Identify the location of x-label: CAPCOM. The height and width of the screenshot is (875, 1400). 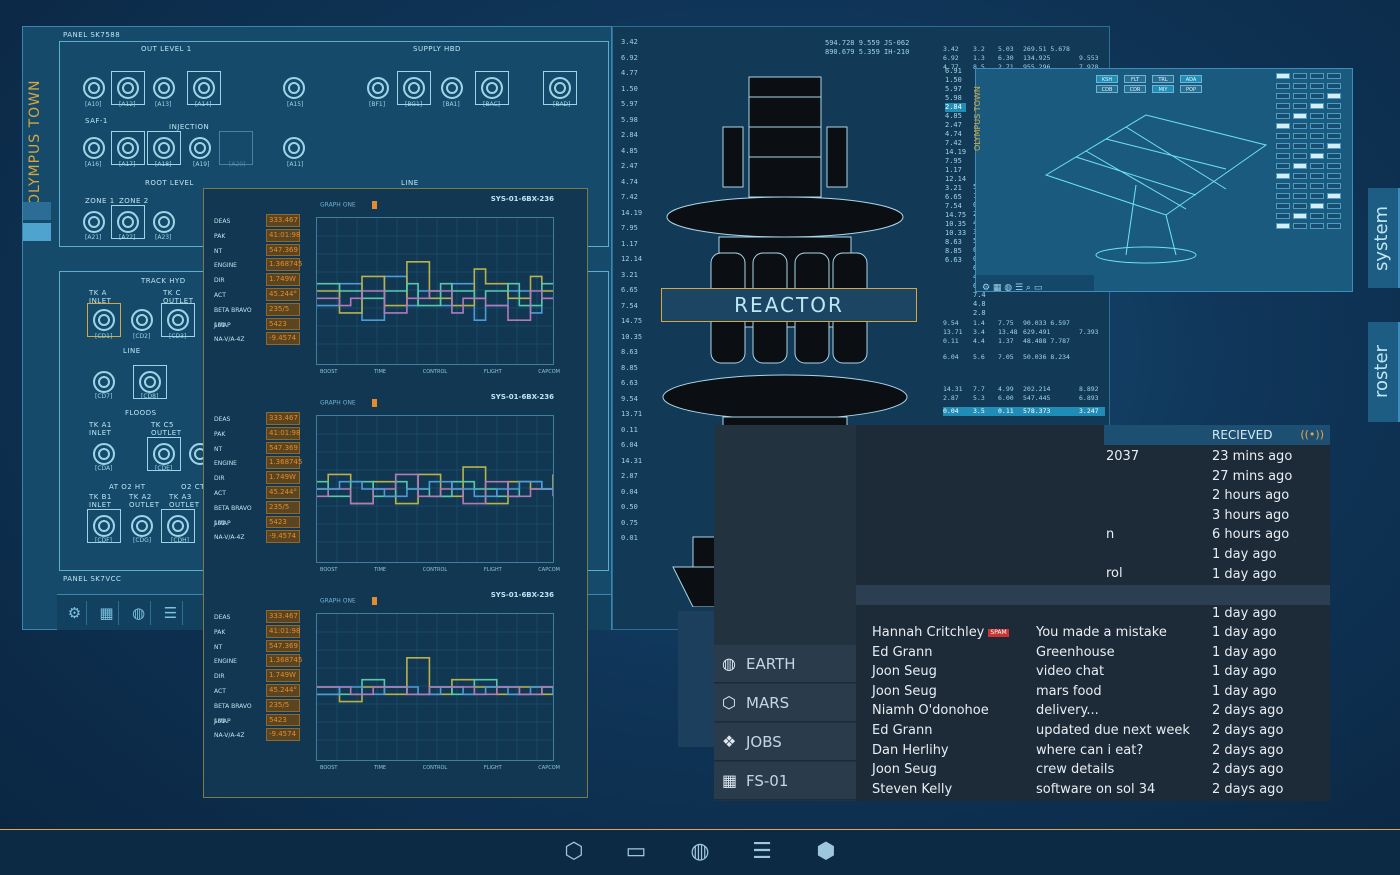
(549, 768).